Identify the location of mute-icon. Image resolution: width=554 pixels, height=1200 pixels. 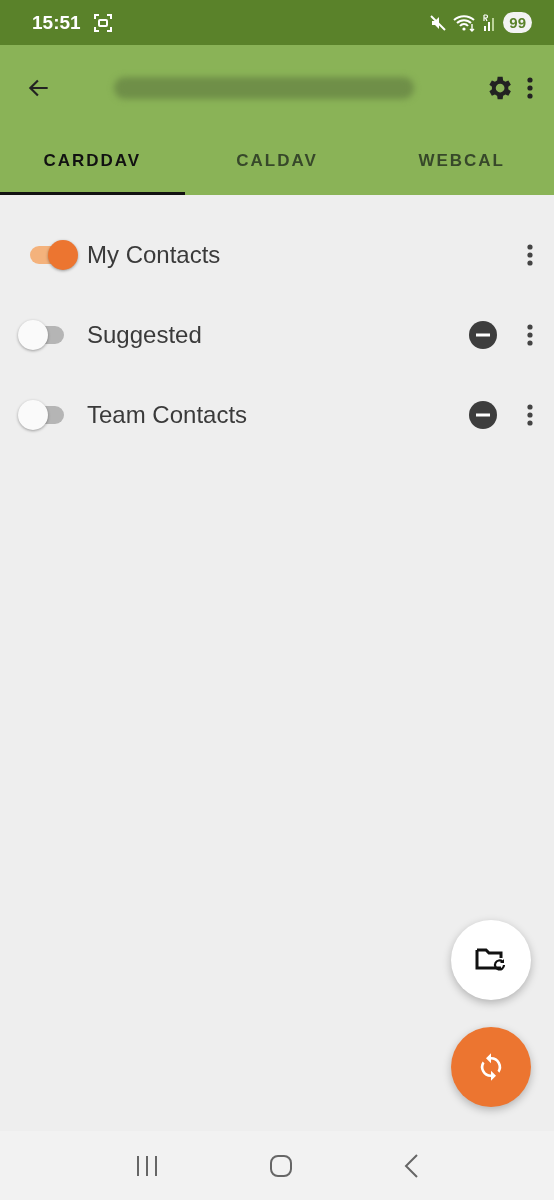
(438, 22).